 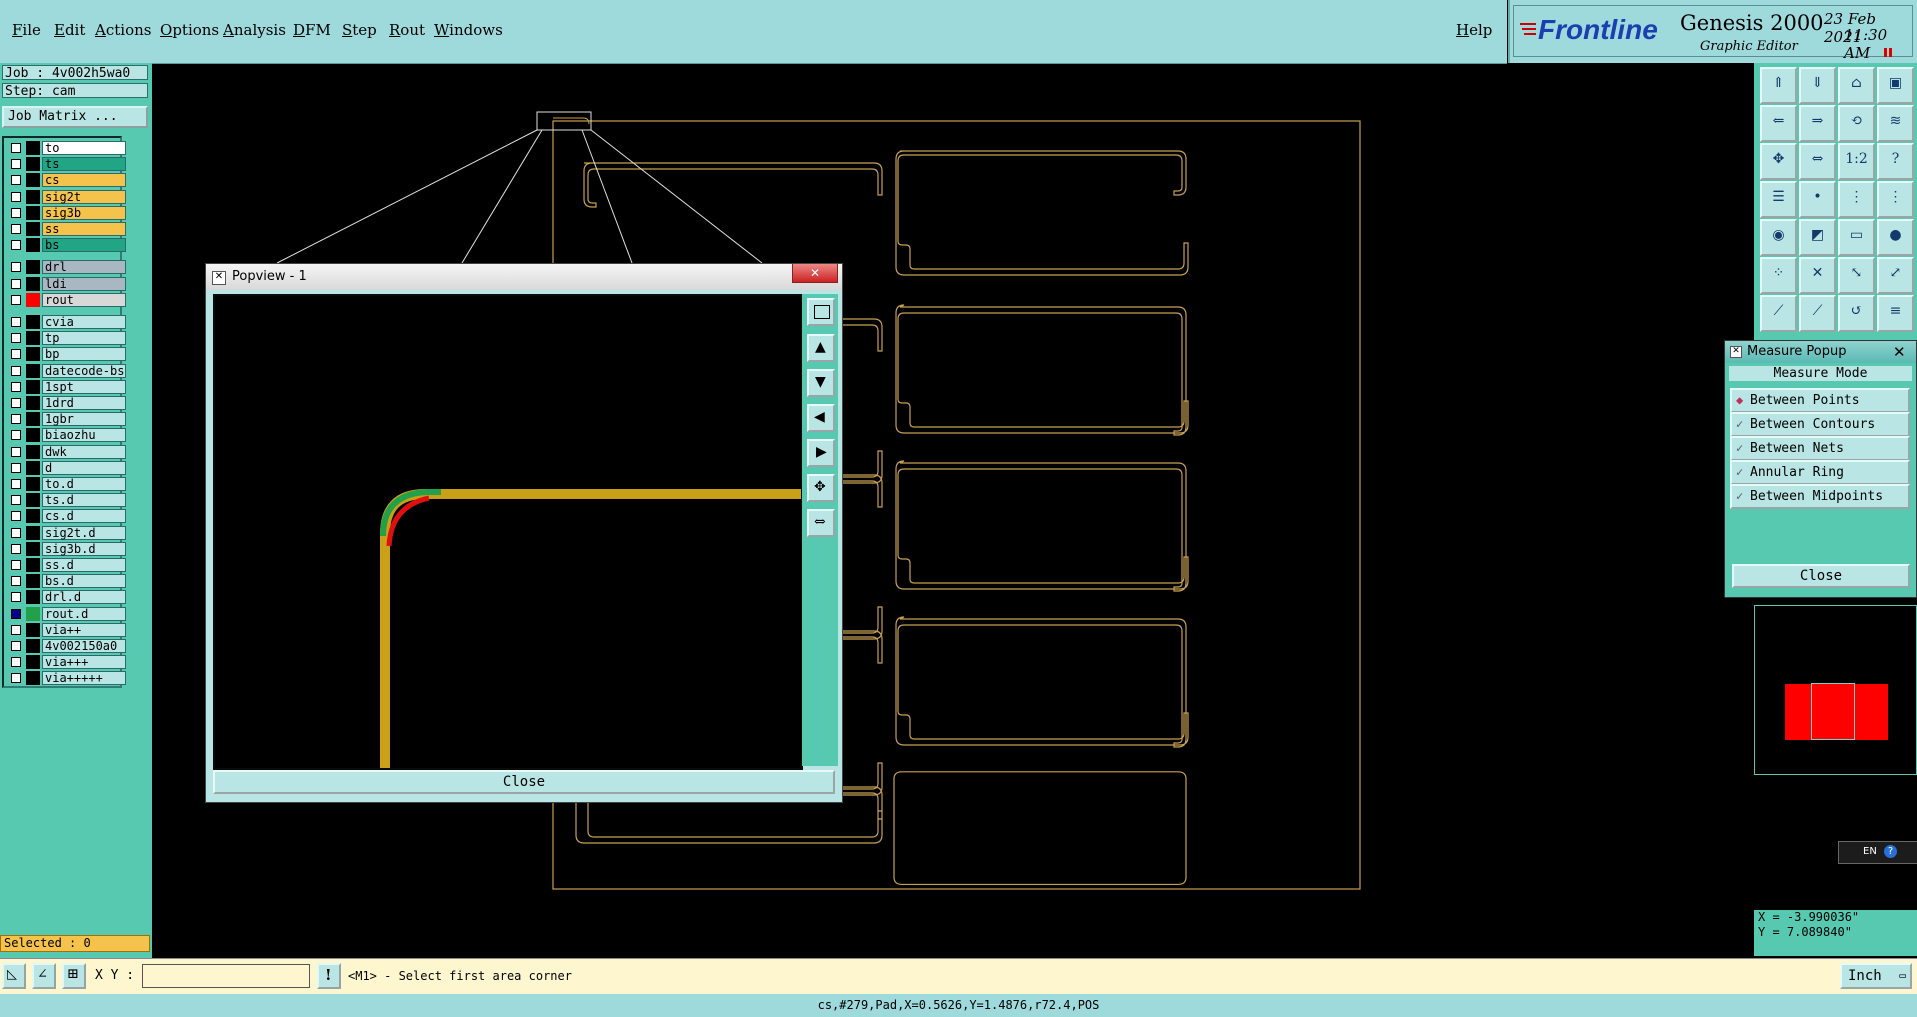 I want to click on layer-name: bp, so click(x=84, y=354).